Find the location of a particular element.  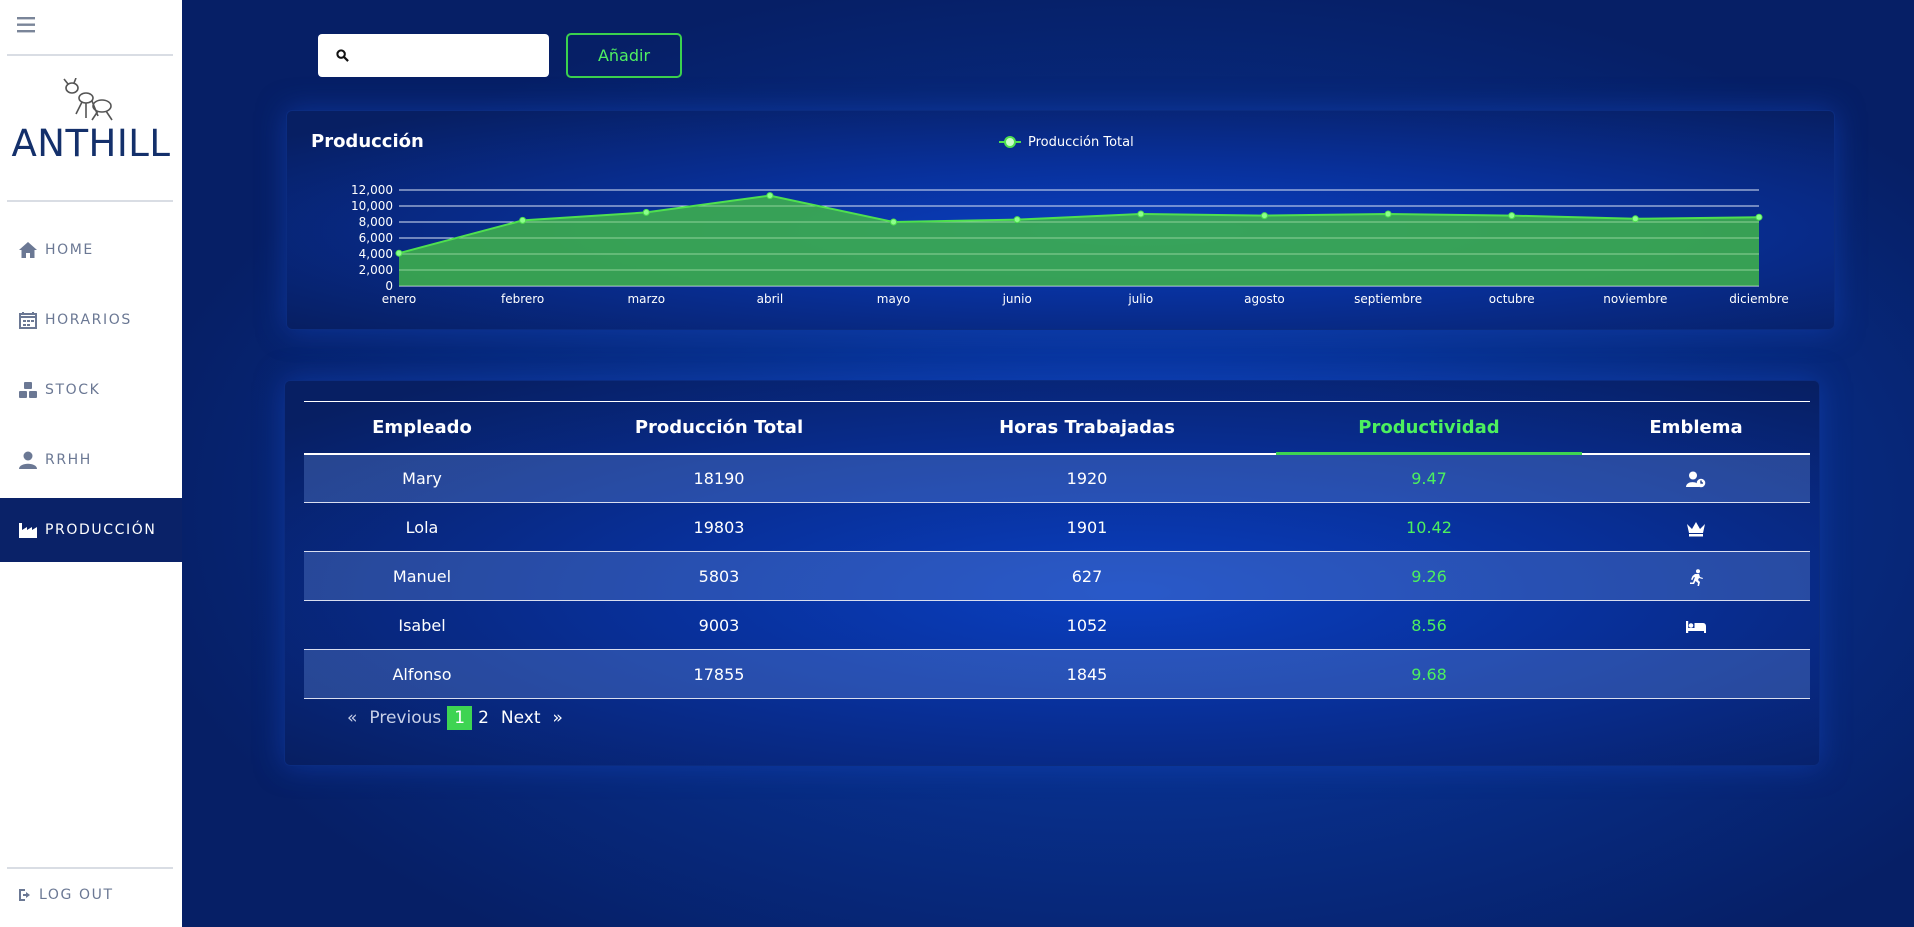

pager-next: Next is located at coordinates (521, 718).